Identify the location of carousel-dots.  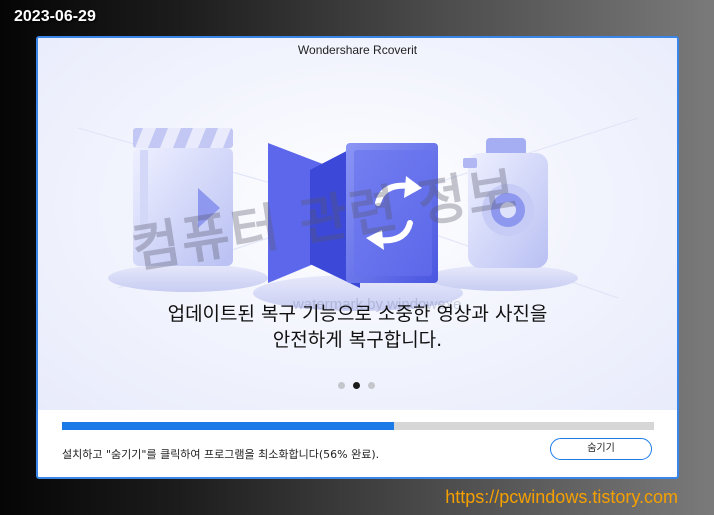
(356, 385).